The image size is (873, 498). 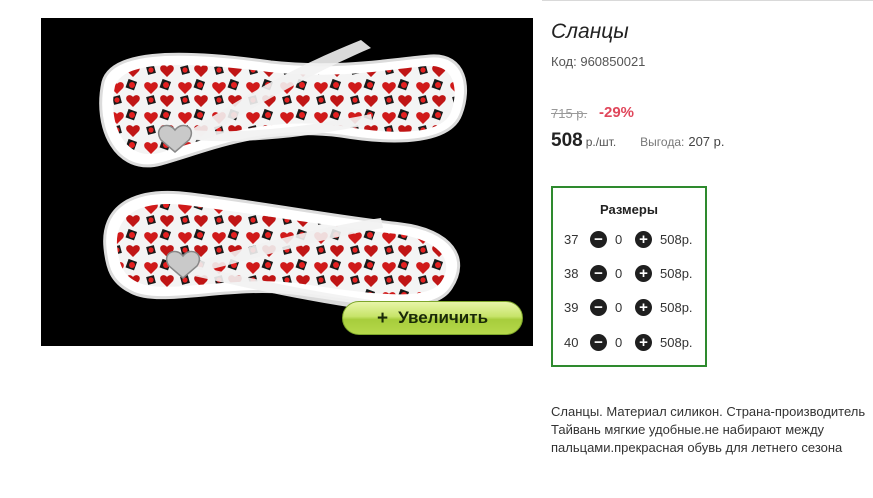 What do you see at coordinates (590, 31) in the screenshot?
I see `product-title: Сланцы` at bounding box center [590, 31].